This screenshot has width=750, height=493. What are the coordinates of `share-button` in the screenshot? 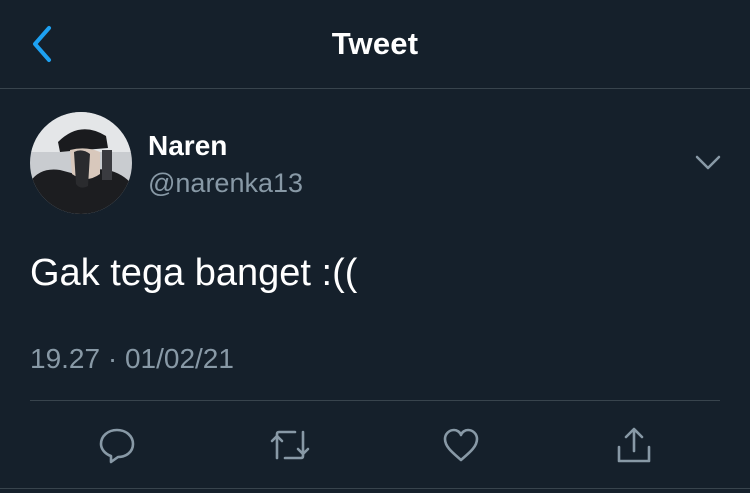 It's located at (634, 445).